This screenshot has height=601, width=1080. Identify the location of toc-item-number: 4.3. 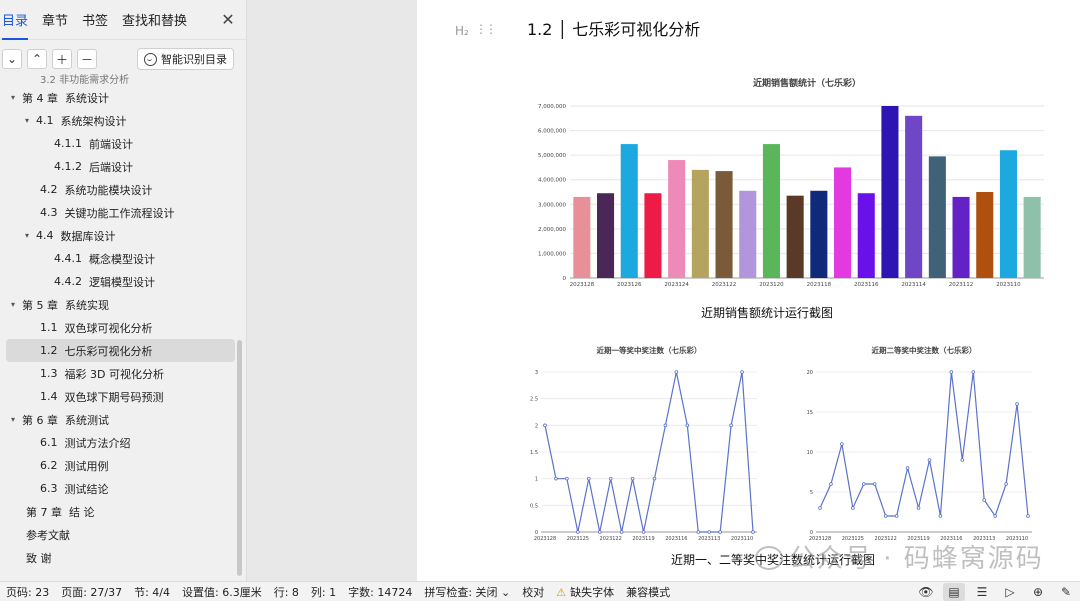
(49, 212).